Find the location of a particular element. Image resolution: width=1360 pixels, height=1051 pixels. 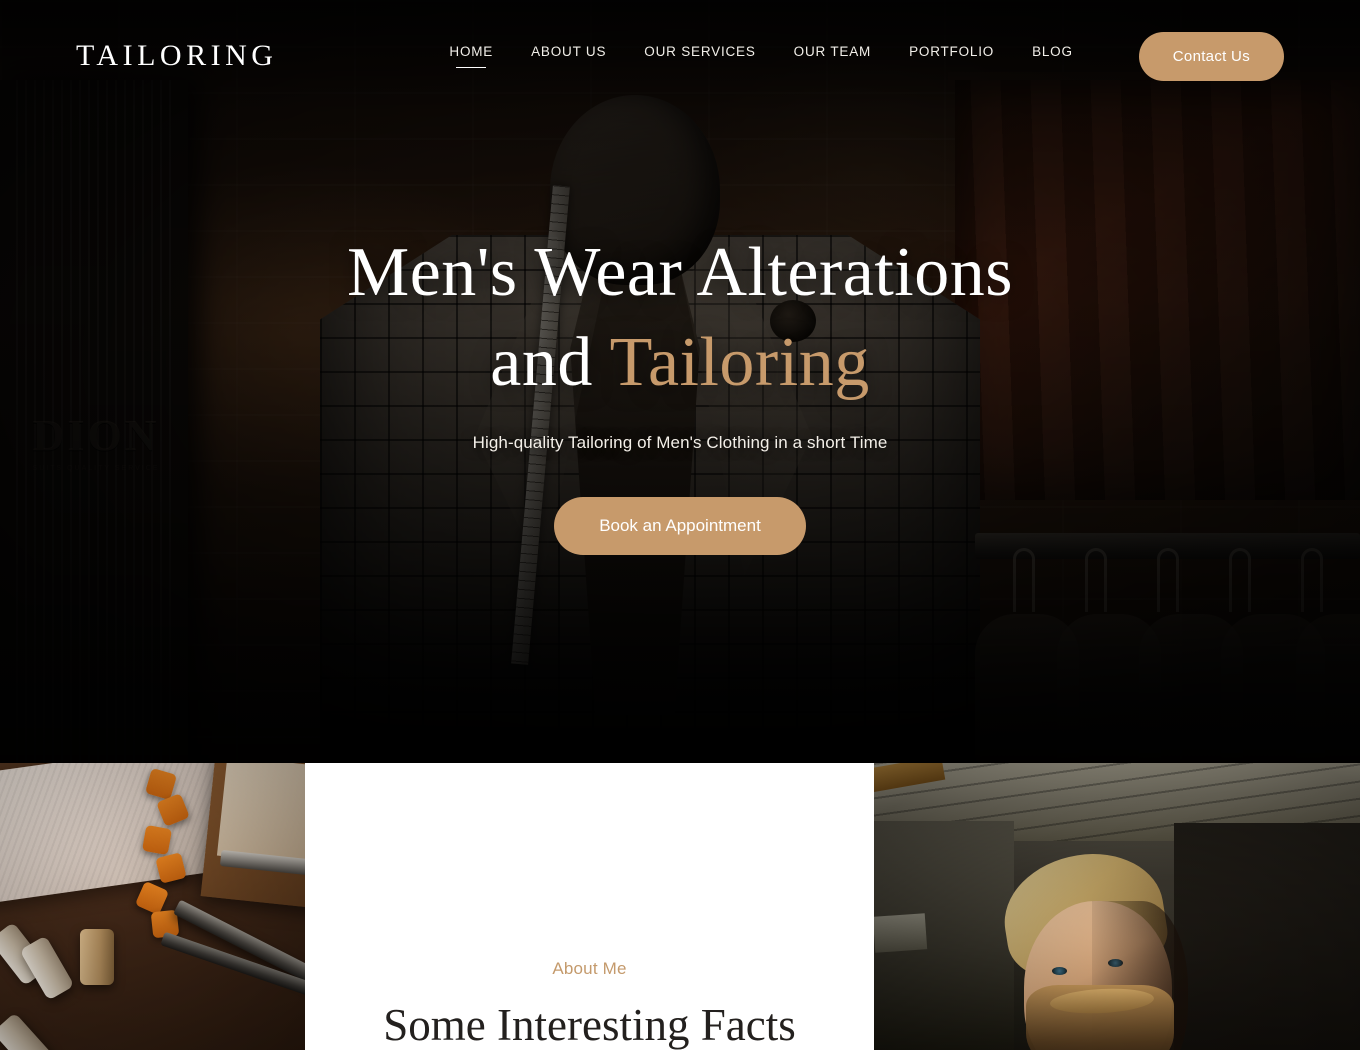

about-heading: Some Interesting Facts is located at coordinates (589, 1025).